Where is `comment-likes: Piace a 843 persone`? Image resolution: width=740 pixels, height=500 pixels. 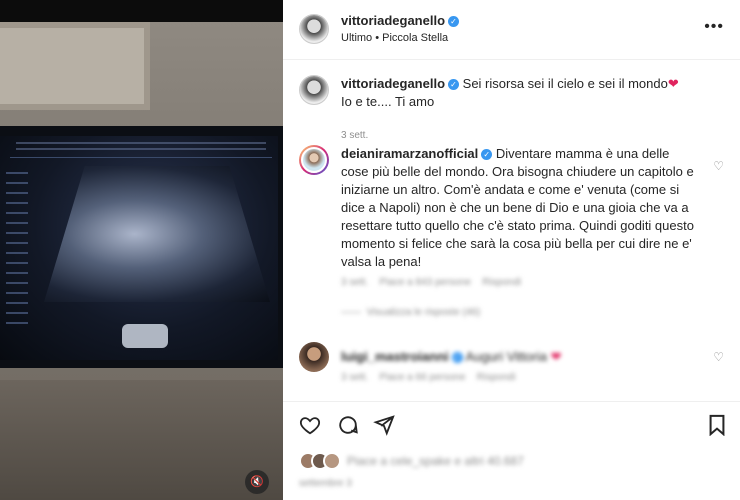
comment-likes: Piace a 843 persone is located at coordinates (425, 282).